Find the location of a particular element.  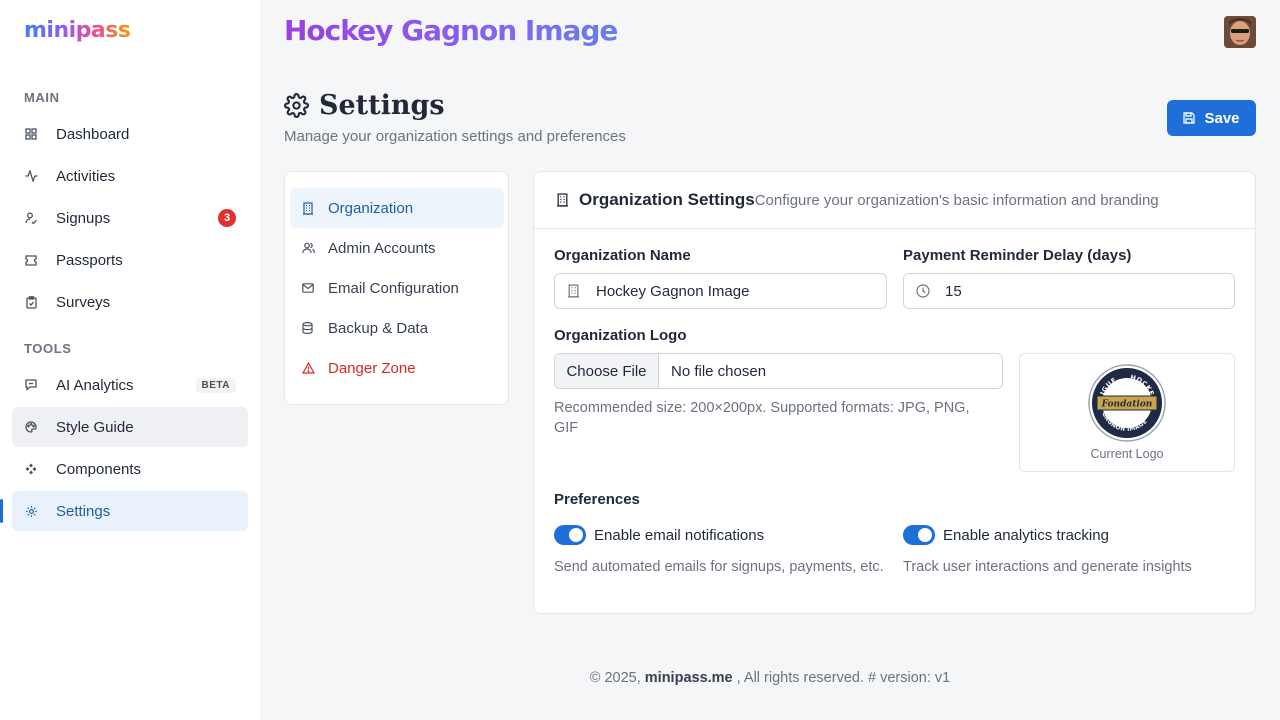

save-icon is located at coordinates (1189, 118).